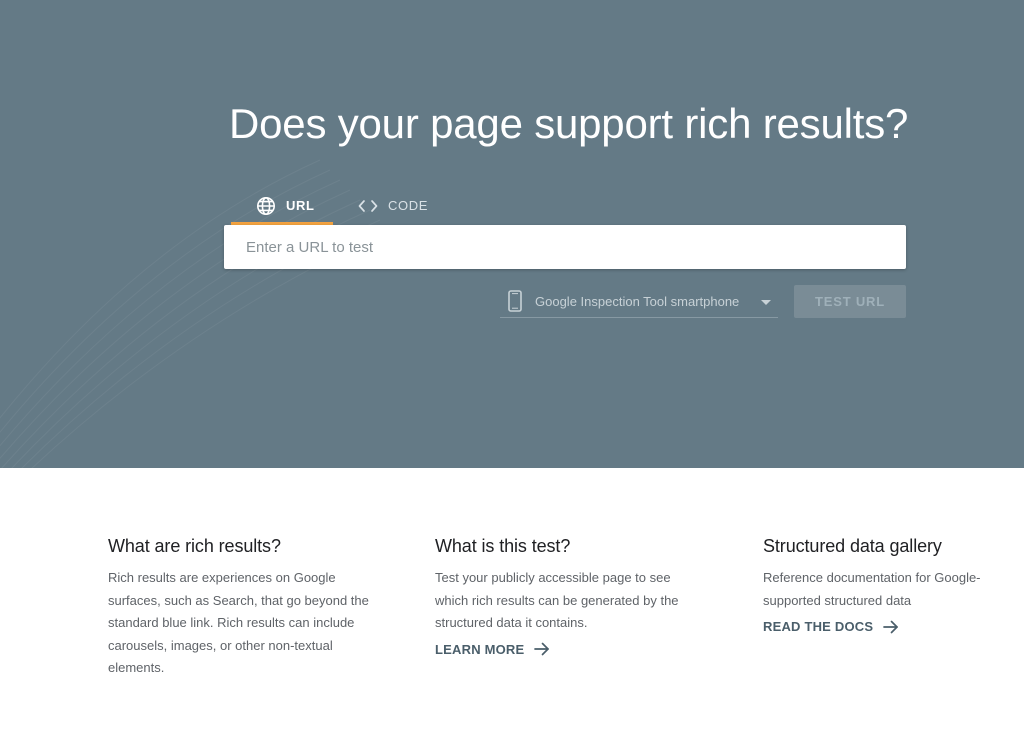 This screenshot has height=740, width=1024. What do you see at coordinates (515, 301) in the screenshot?
I see `smartphone-icon` at bounding box center [515, 301].